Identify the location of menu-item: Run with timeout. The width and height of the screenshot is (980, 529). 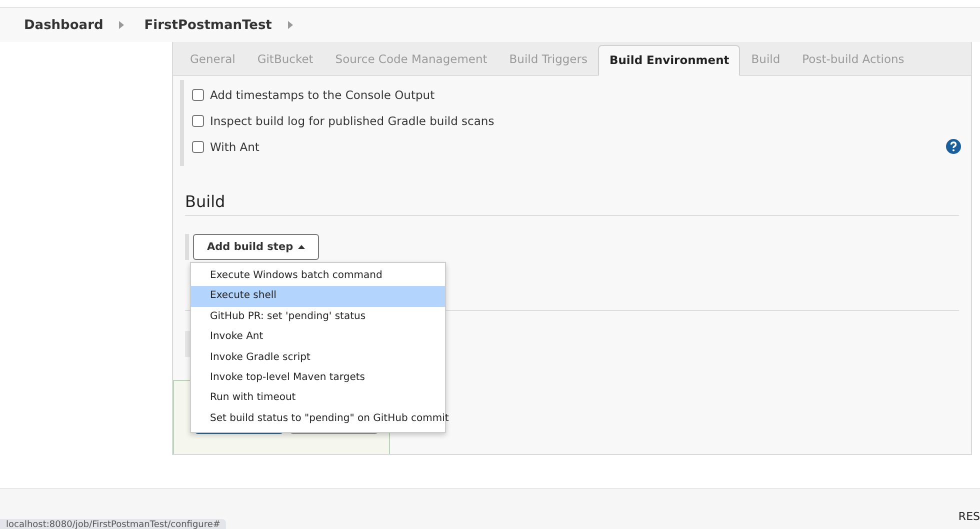
(318, 398).